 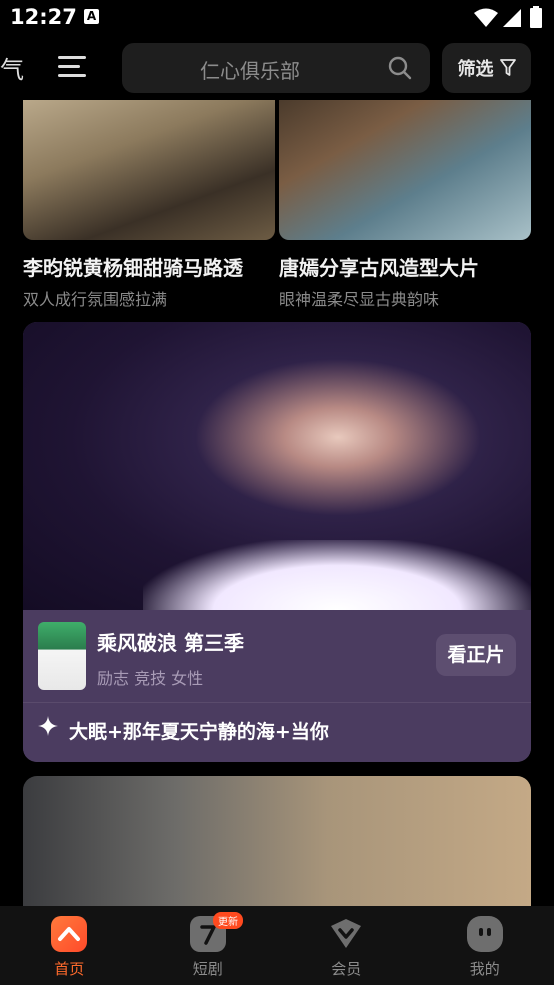 I want to click on search-icon, so click(x=400, y=68).